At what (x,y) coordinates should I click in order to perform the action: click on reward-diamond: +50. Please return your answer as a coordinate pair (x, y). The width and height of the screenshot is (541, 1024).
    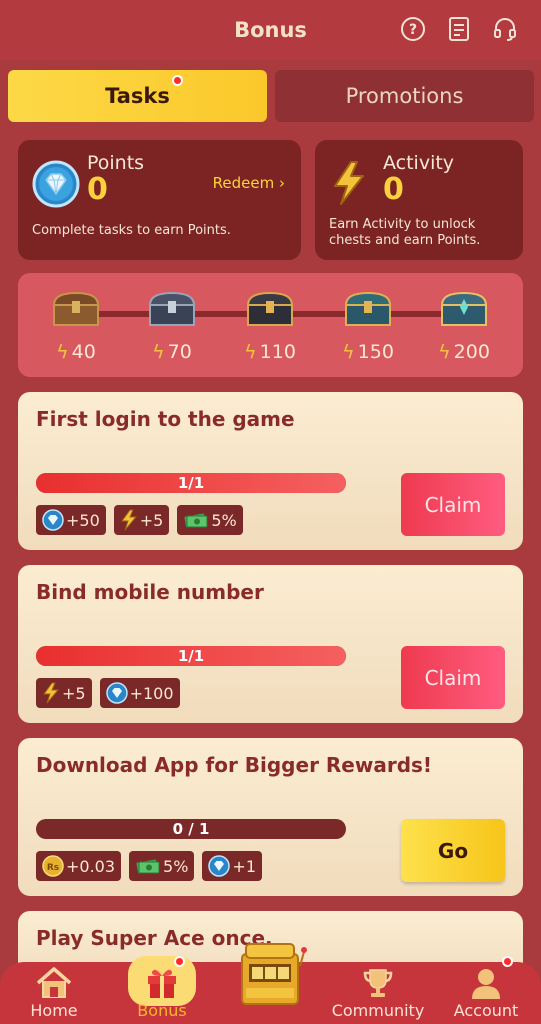
    Looking at the image, I should click on (71, 520).